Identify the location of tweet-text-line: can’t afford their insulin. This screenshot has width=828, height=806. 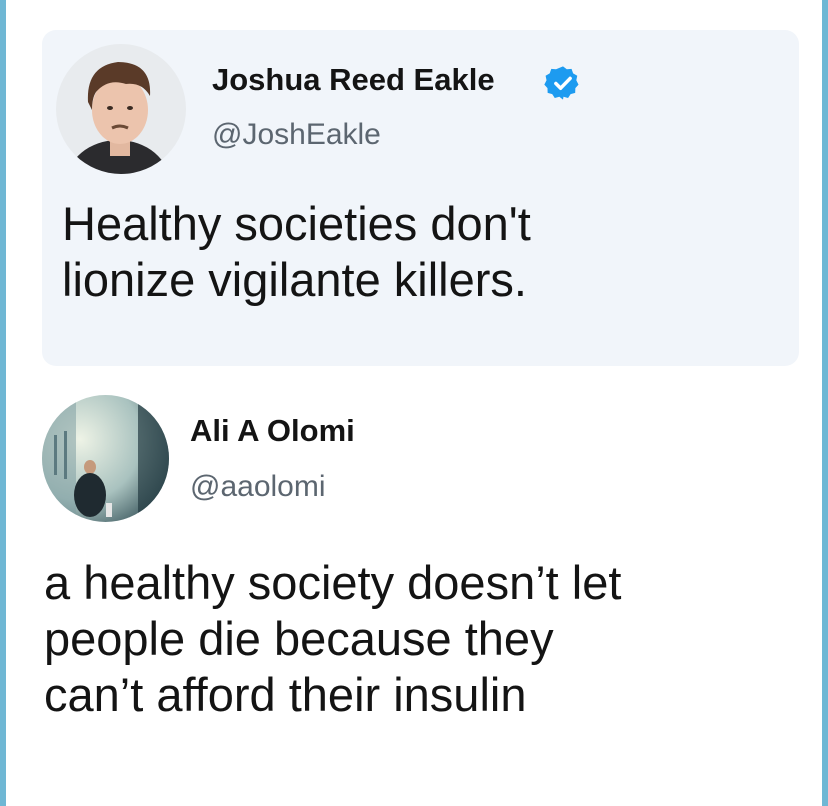
(285, 694).